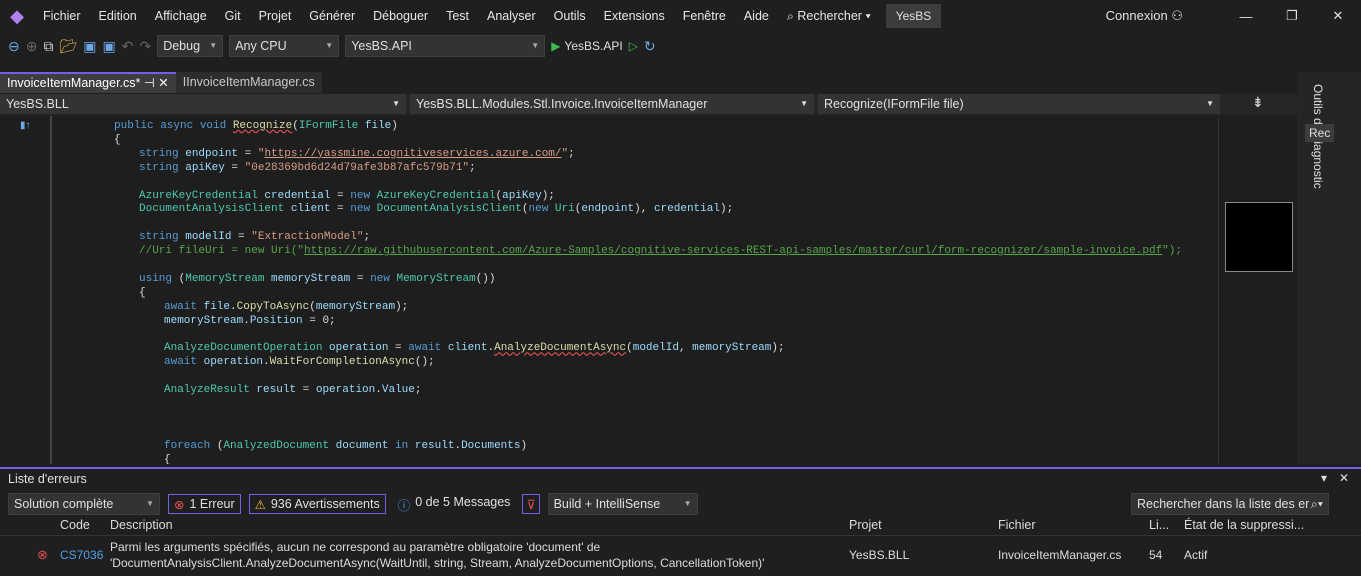 The height and width of the screenshot is (576, 1361). Describe the element at coordinates (275, 16) in the screenshot. I see `menu-item: Projet` at that location.